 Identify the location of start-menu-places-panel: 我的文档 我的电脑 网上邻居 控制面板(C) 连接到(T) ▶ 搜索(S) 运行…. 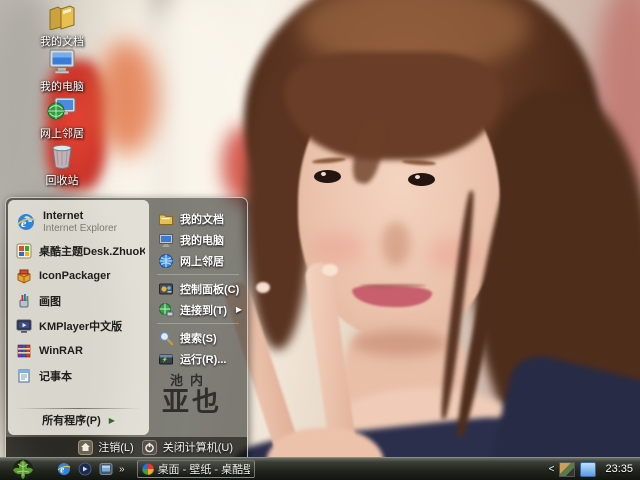
(198, 317).